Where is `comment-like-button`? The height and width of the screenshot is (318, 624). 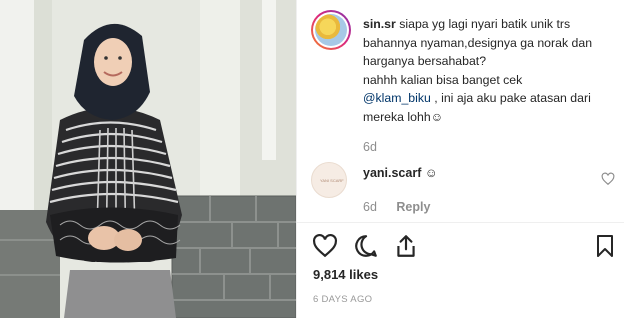
comment-like-button is located at coordinates (608, 181).